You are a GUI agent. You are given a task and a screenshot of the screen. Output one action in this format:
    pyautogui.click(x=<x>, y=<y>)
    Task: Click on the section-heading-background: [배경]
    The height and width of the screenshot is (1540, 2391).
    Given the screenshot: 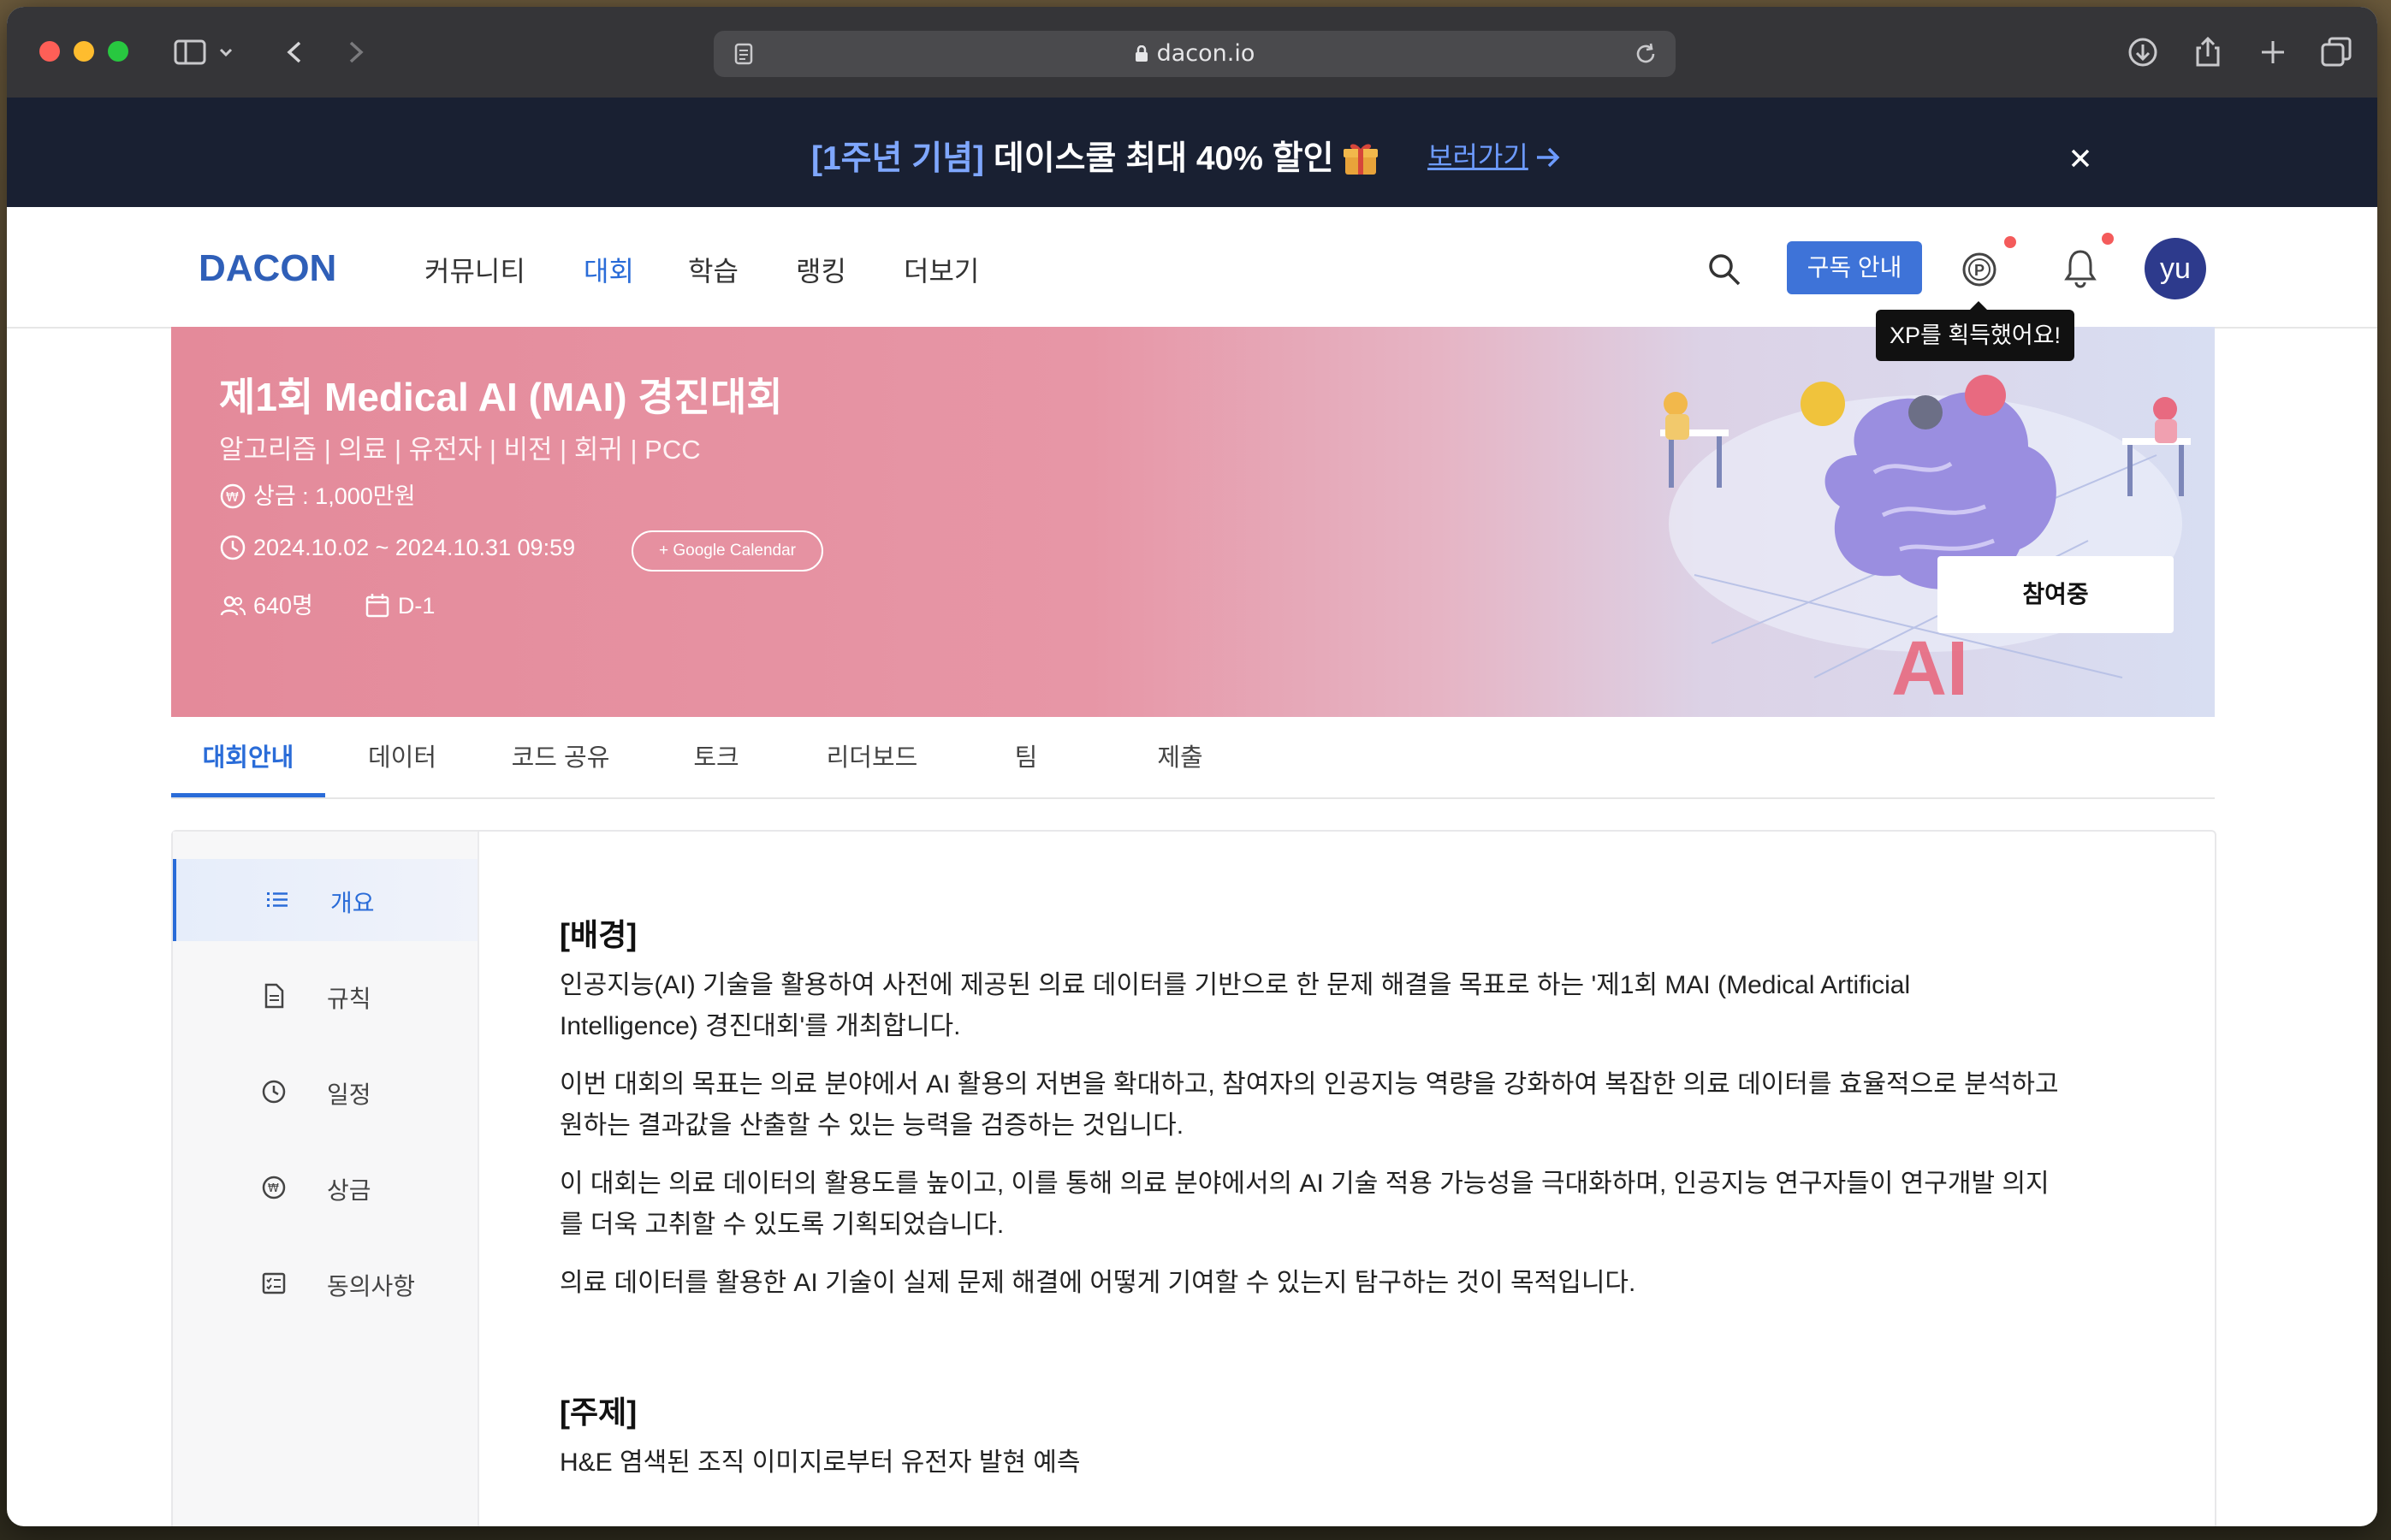 What is the action you would take?
    pyautogui.click(x=599, y=934)
    